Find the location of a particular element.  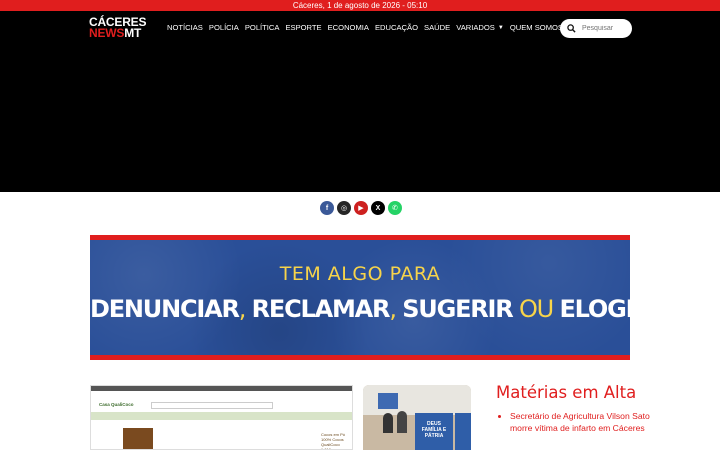

thumb1-product-title: Cocos em Pó 100% Cocos QualiCoco 1,010g is located at coordinates (333, 441).